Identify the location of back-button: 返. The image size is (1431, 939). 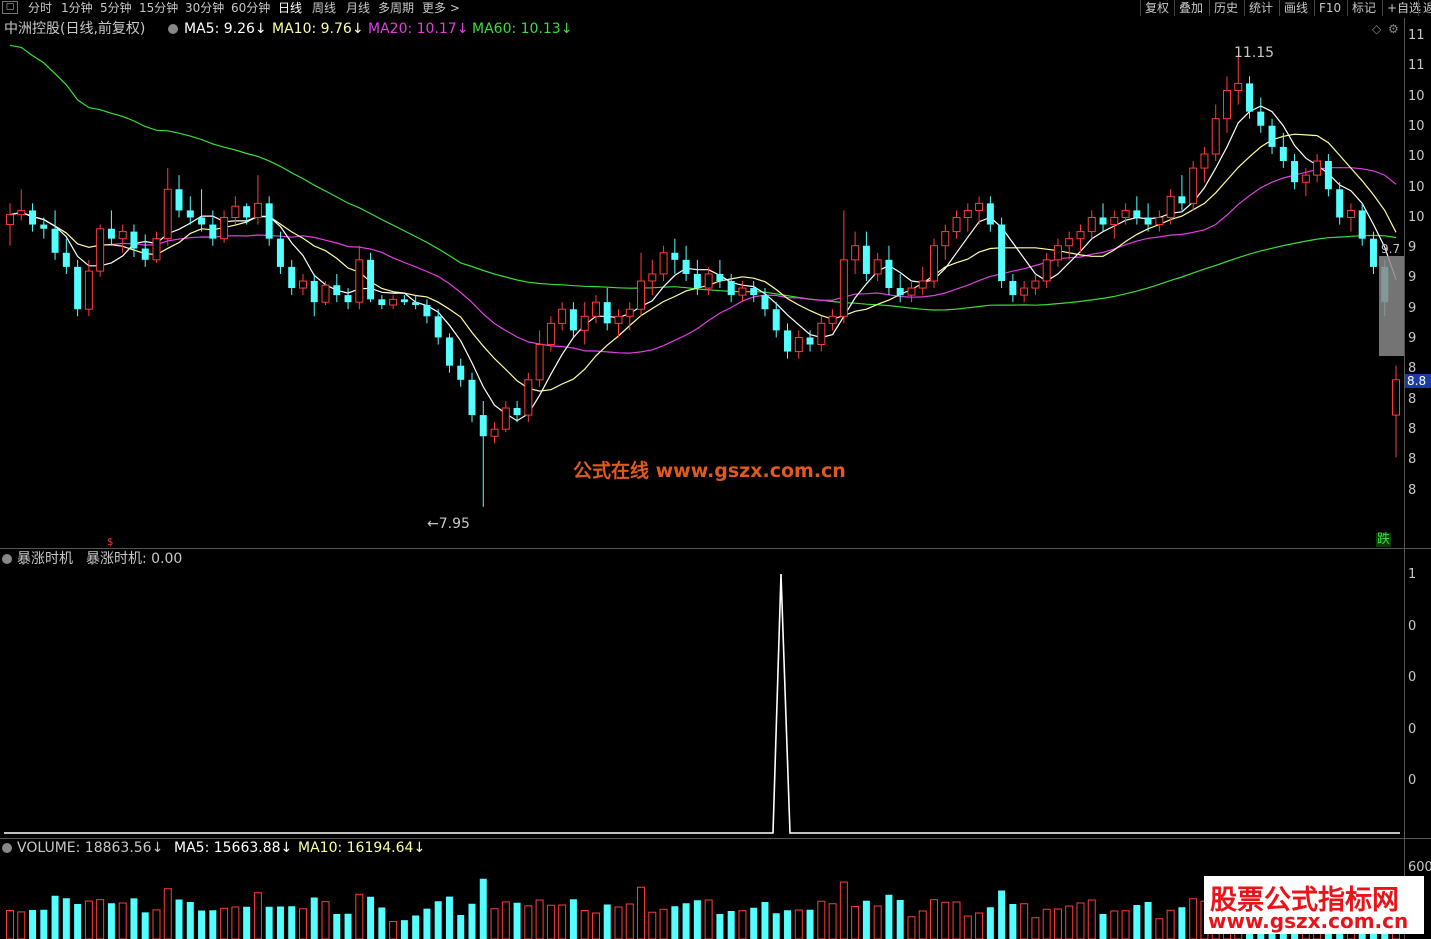
(1424, 8).